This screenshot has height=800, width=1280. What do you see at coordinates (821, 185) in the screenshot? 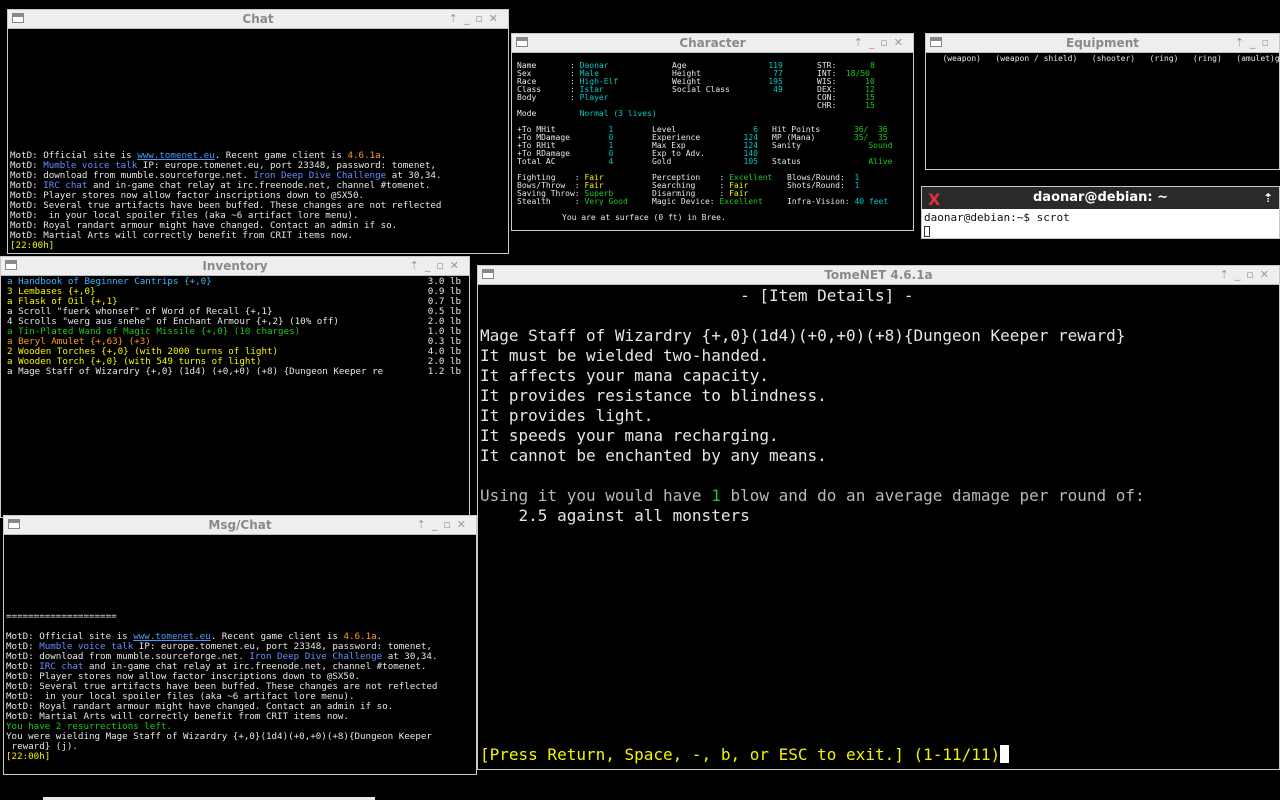
I see `char-field: Shots/Round:` at bounding box center [821, 185].